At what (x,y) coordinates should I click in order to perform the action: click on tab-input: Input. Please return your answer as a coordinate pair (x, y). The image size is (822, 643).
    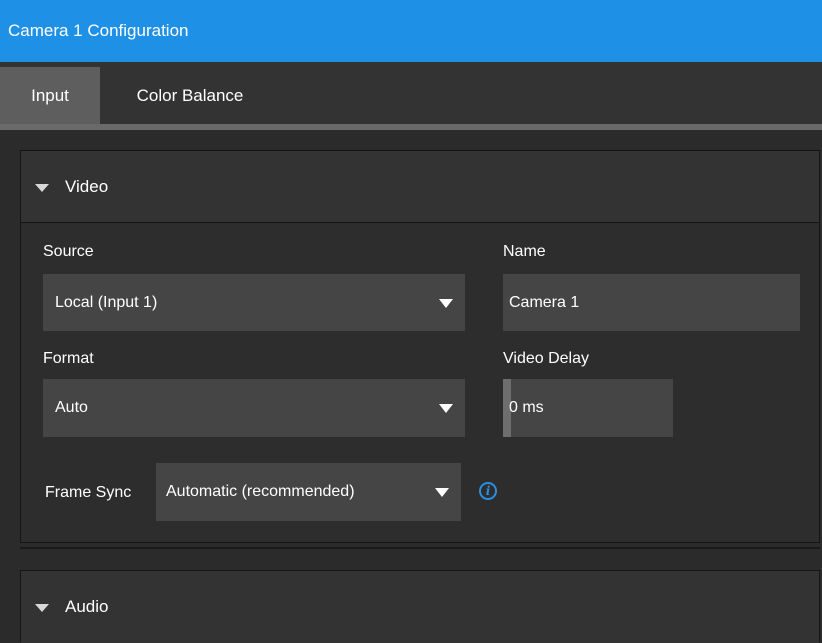
    Looking at the image, I should click on (50, 95).